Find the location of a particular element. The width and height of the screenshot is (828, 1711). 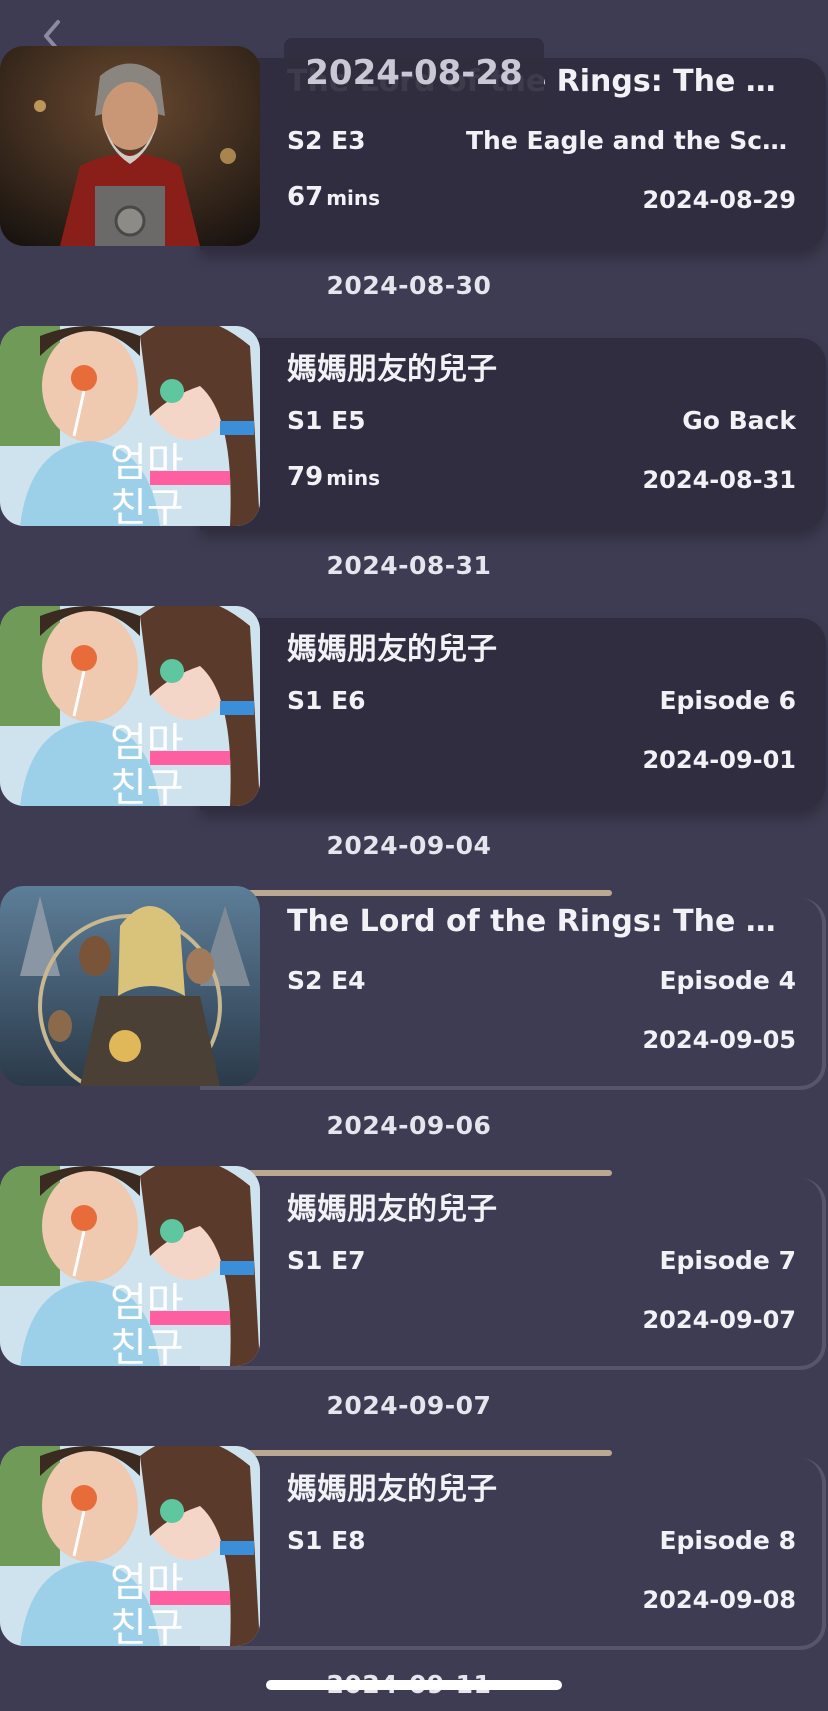

episode-name: The Eagle and the Scepter is located at coordinates (631, 140).